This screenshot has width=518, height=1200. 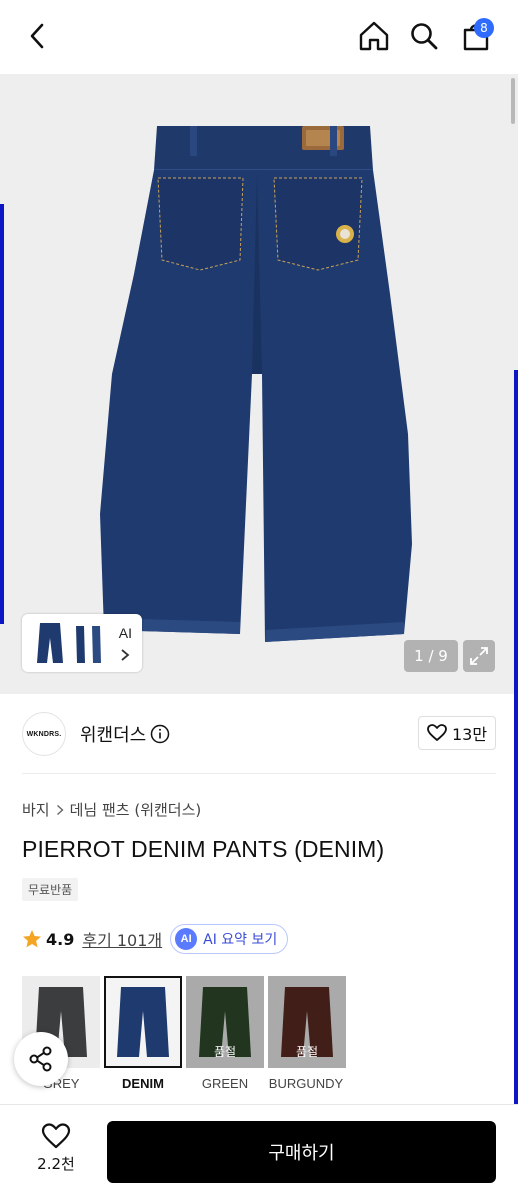 What do you see at coordinates (160, 734) in the screenshot?
I see `info-icon` at bounding box center [160, 734].